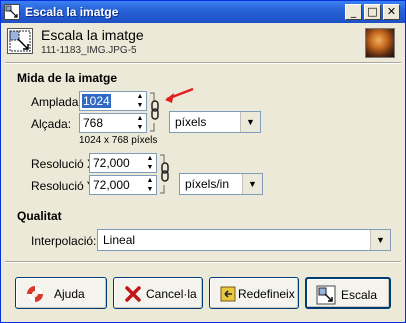  Describe the element at coordinates (113, 123) in the screenshot. I see `height-spinbox: 768 ▲ ▼` at that location.